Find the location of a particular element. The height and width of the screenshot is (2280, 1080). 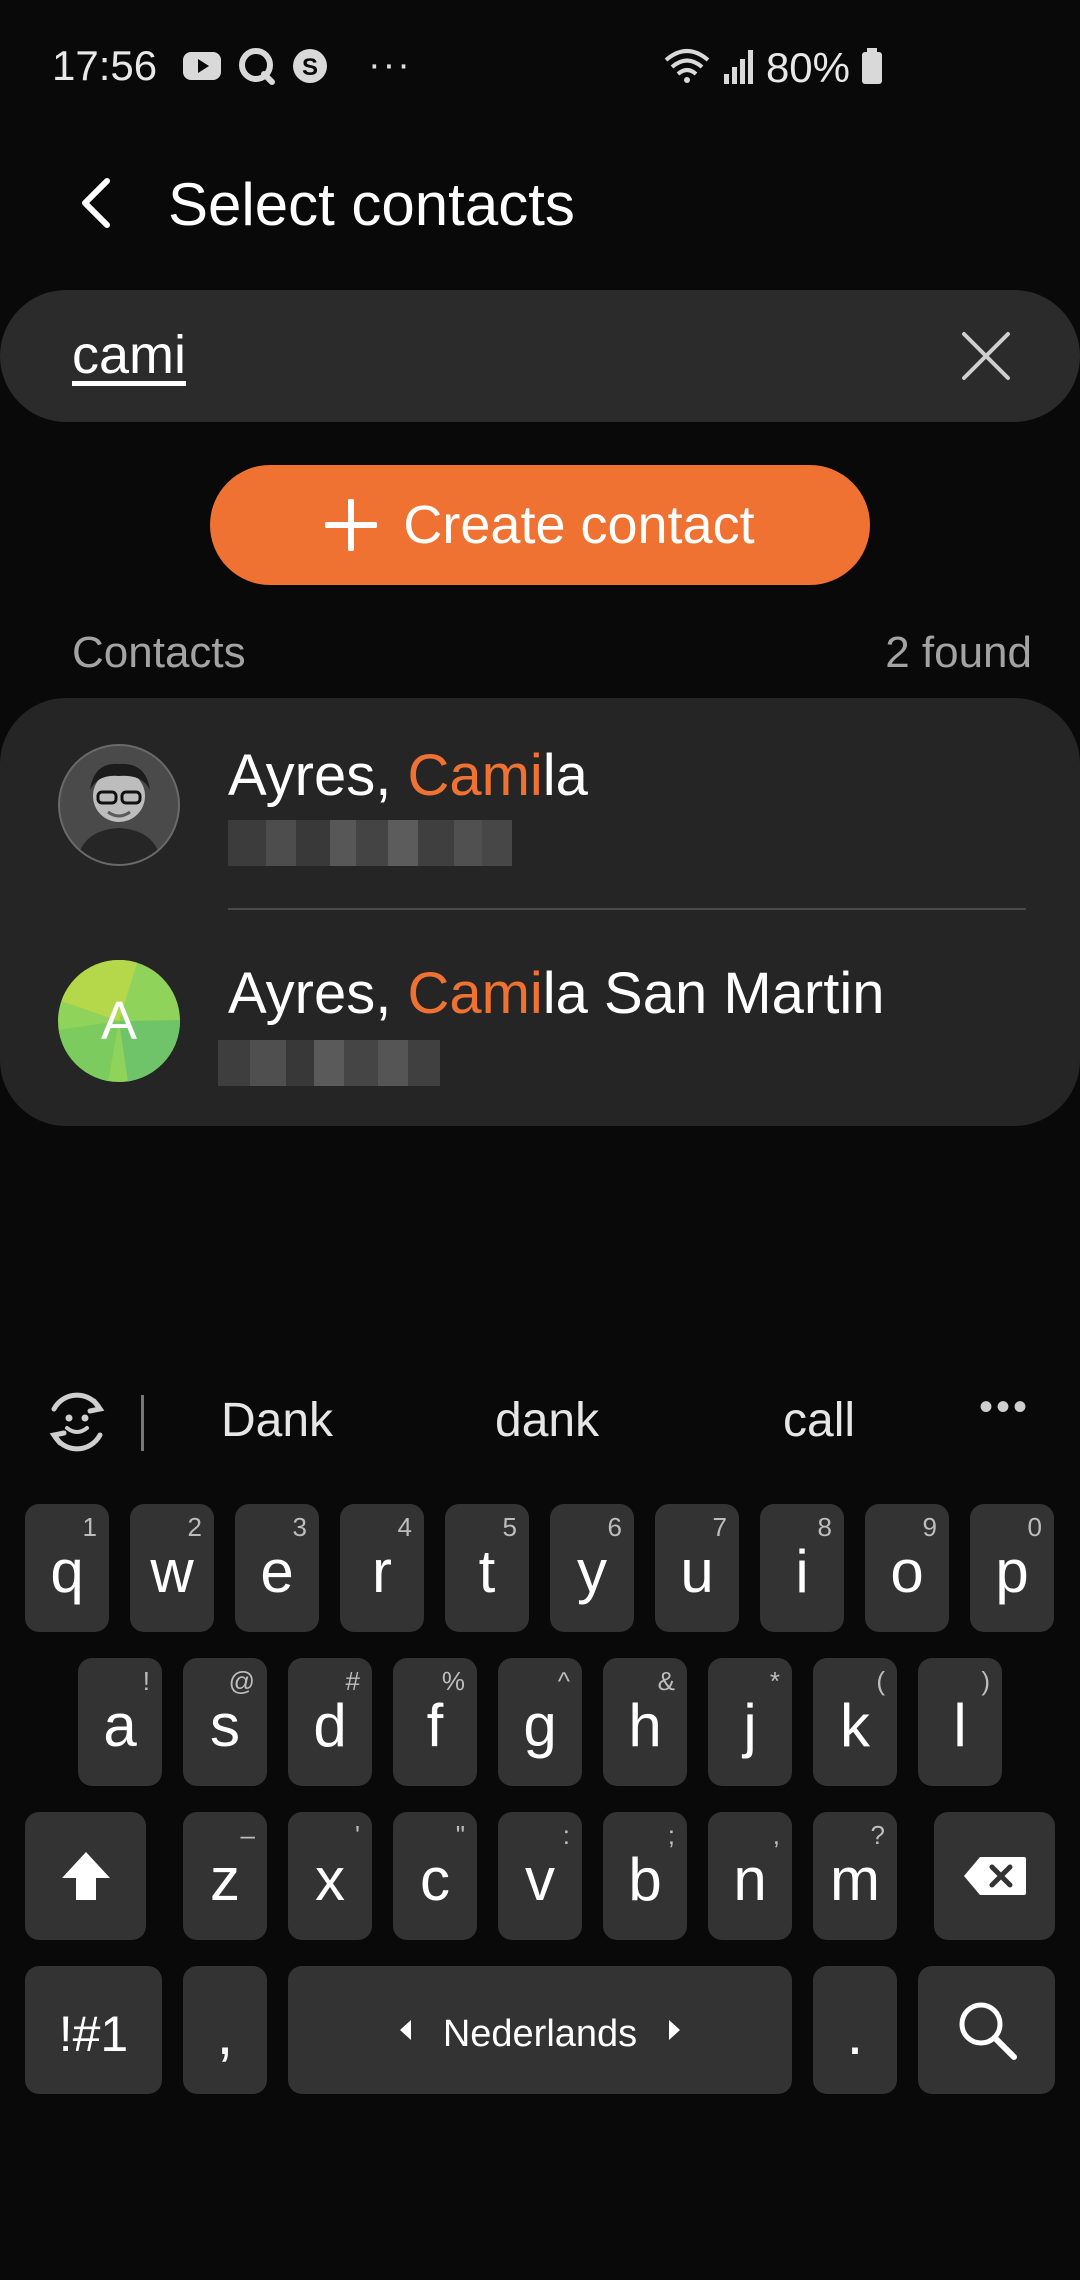

key-o: 9o is located at coordinates (907, 1568).